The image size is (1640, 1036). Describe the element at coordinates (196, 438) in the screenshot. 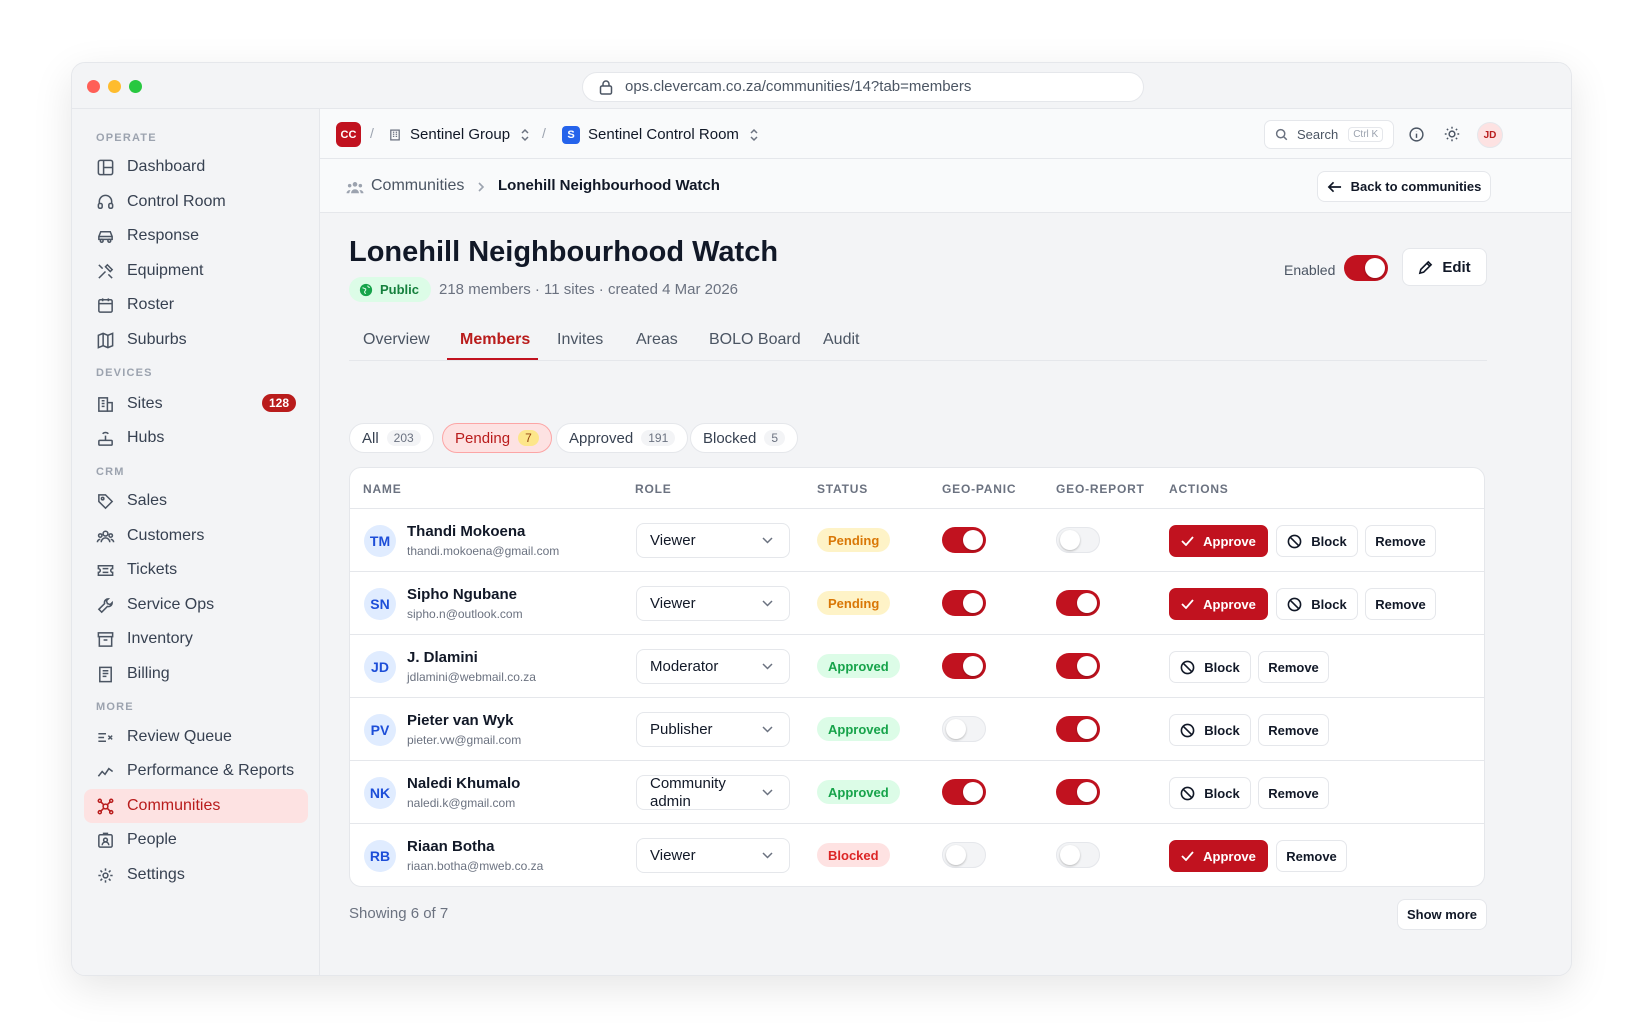

I see `sidebar-item-hubs: Hubs` at that location.